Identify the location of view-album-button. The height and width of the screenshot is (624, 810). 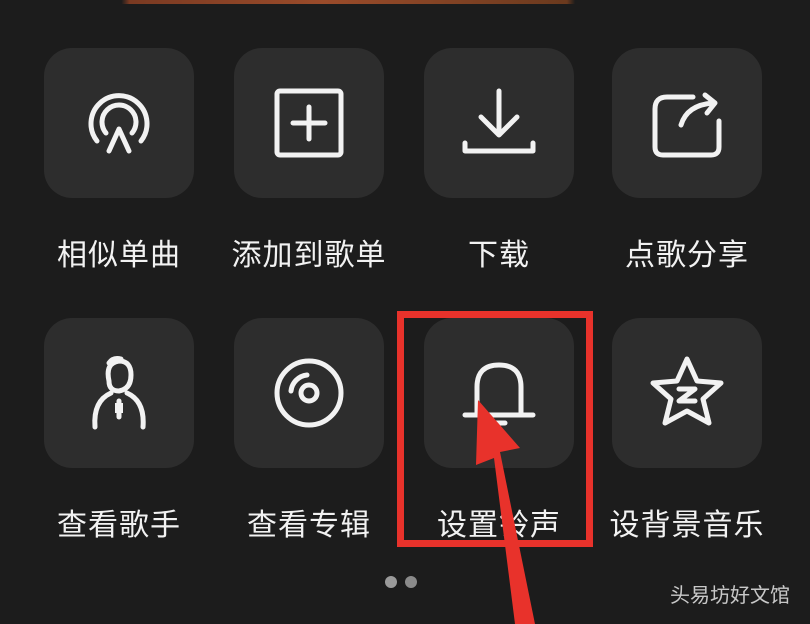
(309, 393).